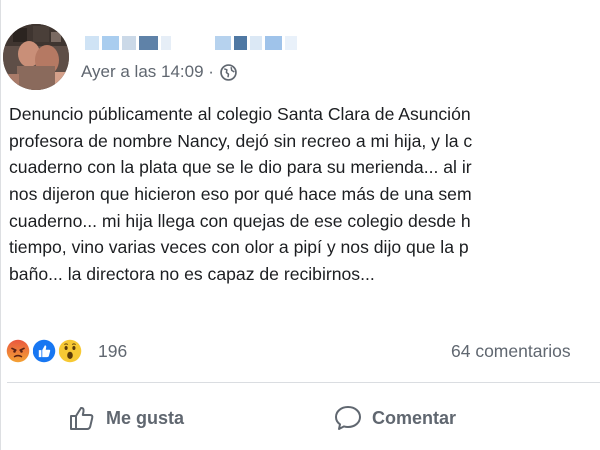 The height and width of the screenshot is (450, 600). I want to click on comment-count: 64 comentarios, so click(511, 351).